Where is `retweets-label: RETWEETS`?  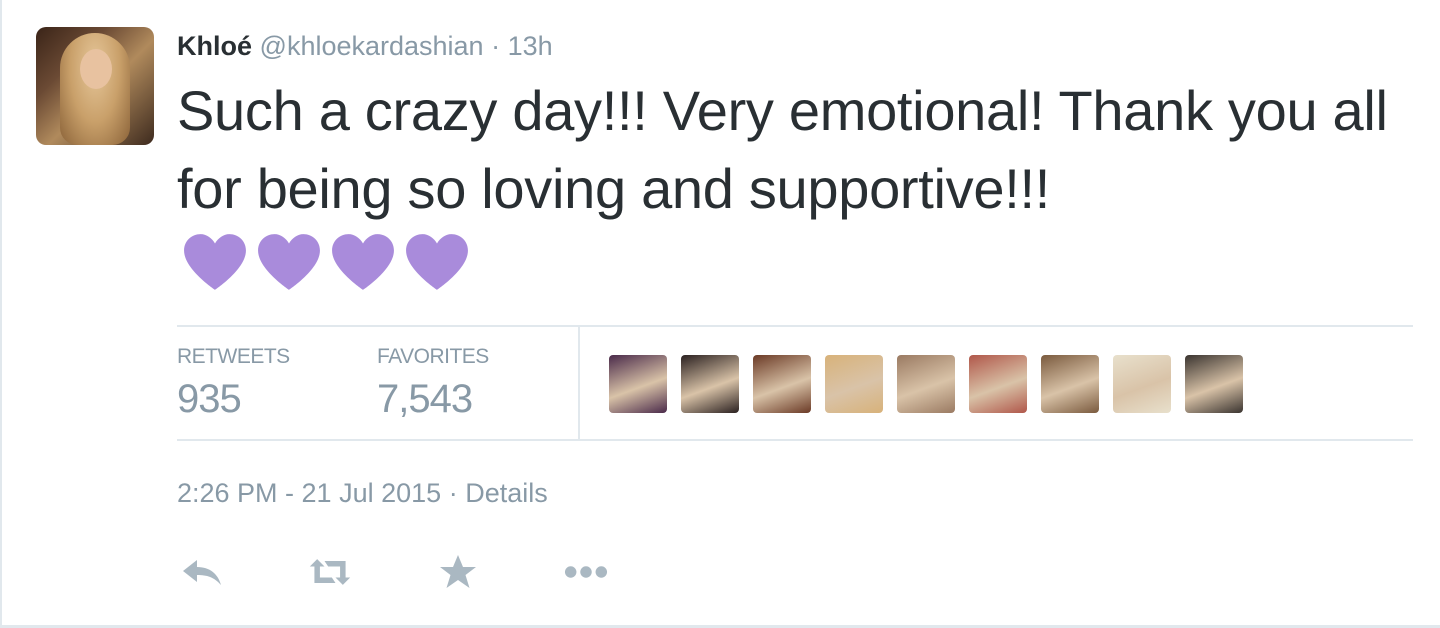 retweets-label: RETWEETS is located at coordinates (233, 356).